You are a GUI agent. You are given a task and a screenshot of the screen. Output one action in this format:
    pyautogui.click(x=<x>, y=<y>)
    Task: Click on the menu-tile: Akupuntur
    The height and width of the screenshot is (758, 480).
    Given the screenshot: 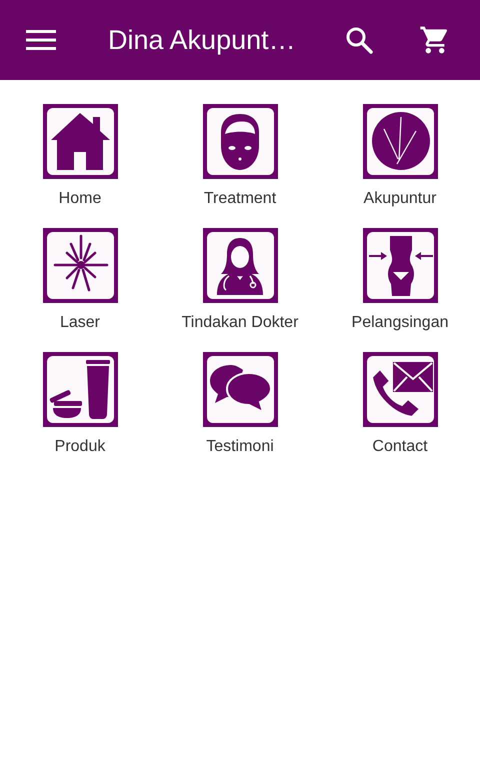 What is the action you would take?
    pyautogui.click(x=400, y=156)
    